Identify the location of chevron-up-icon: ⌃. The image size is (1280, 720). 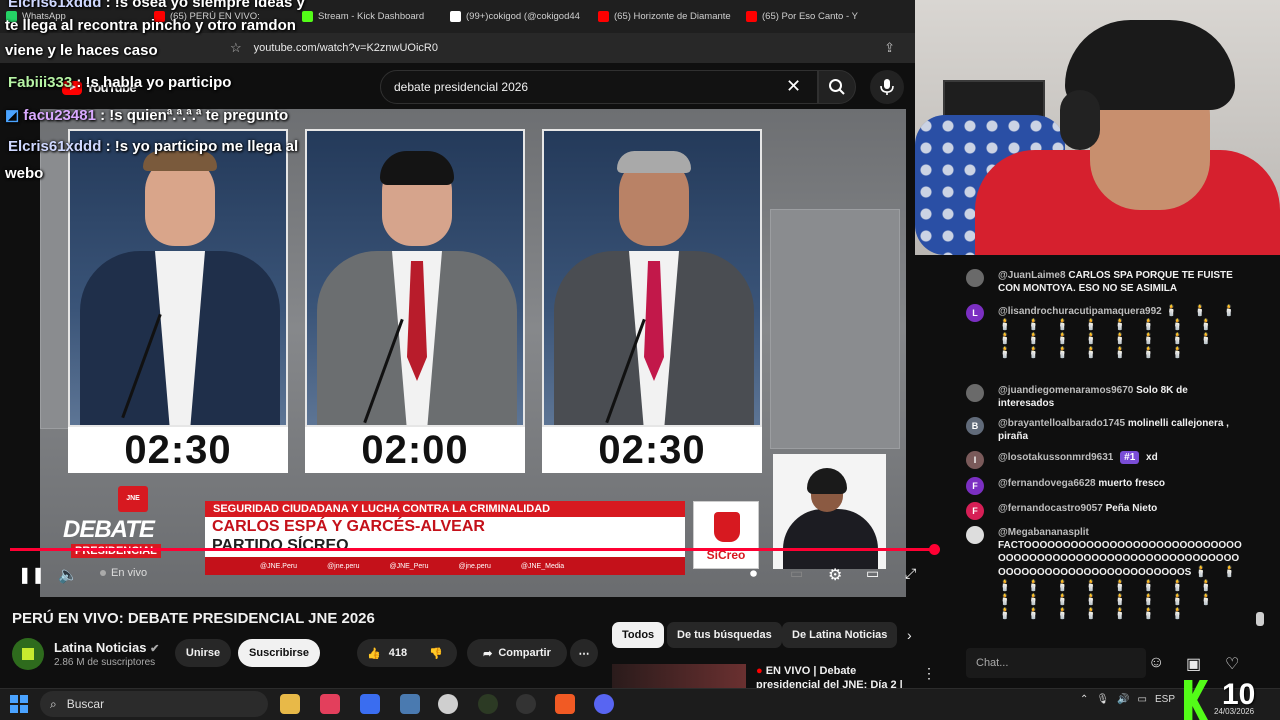
(1084, 699).